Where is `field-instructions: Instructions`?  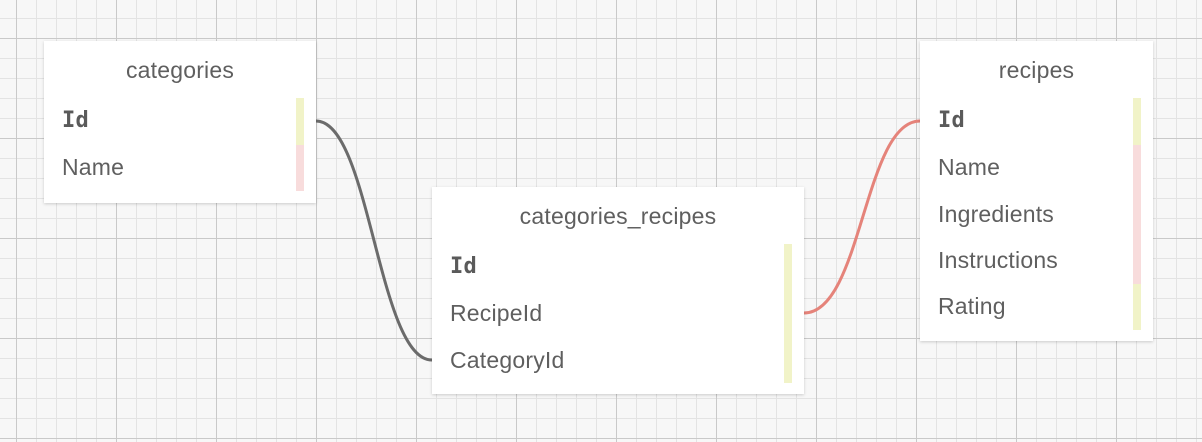
field-instructions: Instructions is located at coordinates (1045, 260).